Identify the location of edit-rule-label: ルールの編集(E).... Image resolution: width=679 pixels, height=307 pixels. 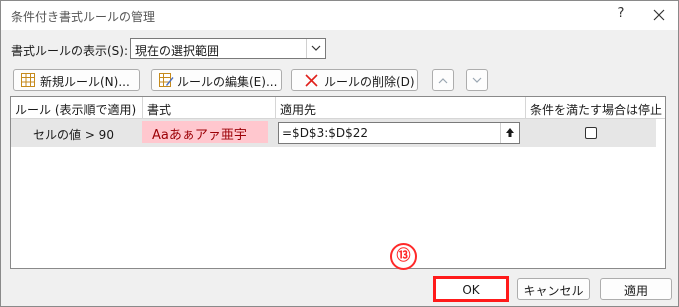
(227, 82).